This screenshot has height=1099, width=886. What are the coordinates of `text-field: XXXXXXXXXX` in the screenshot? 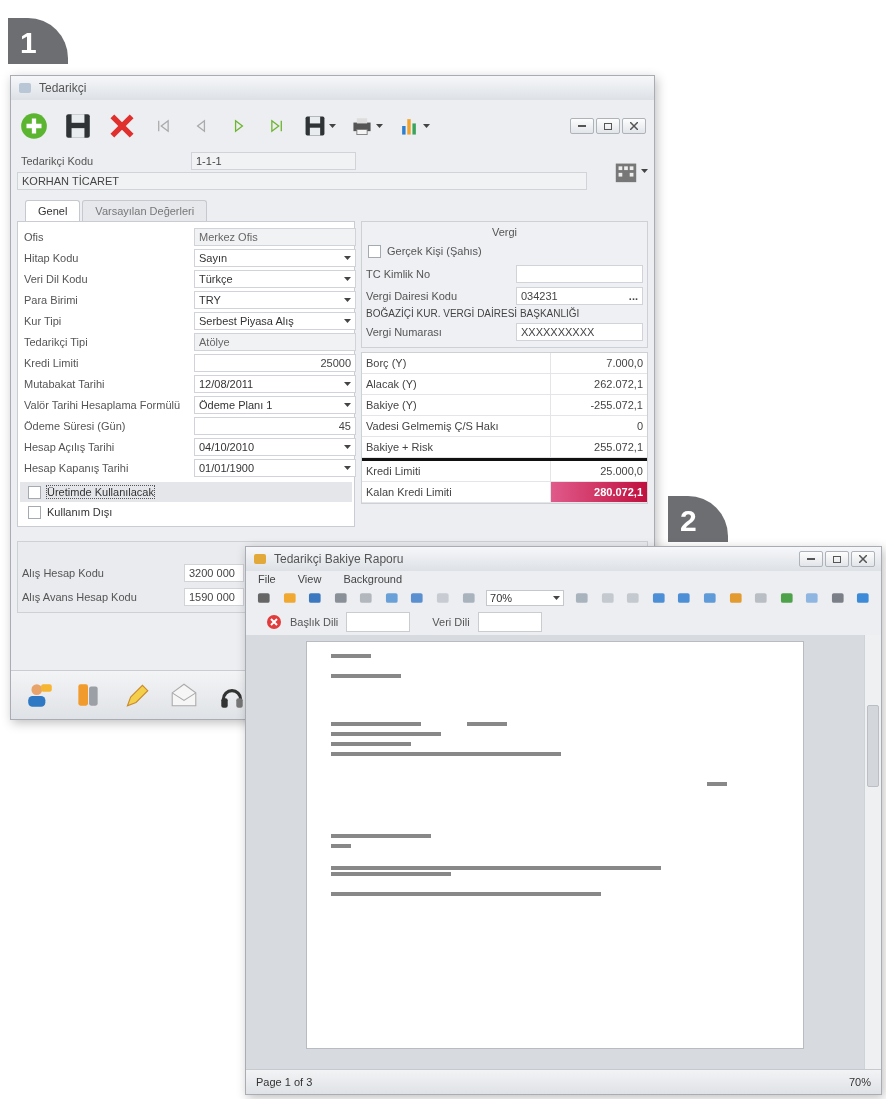 It's located at (579, 331).